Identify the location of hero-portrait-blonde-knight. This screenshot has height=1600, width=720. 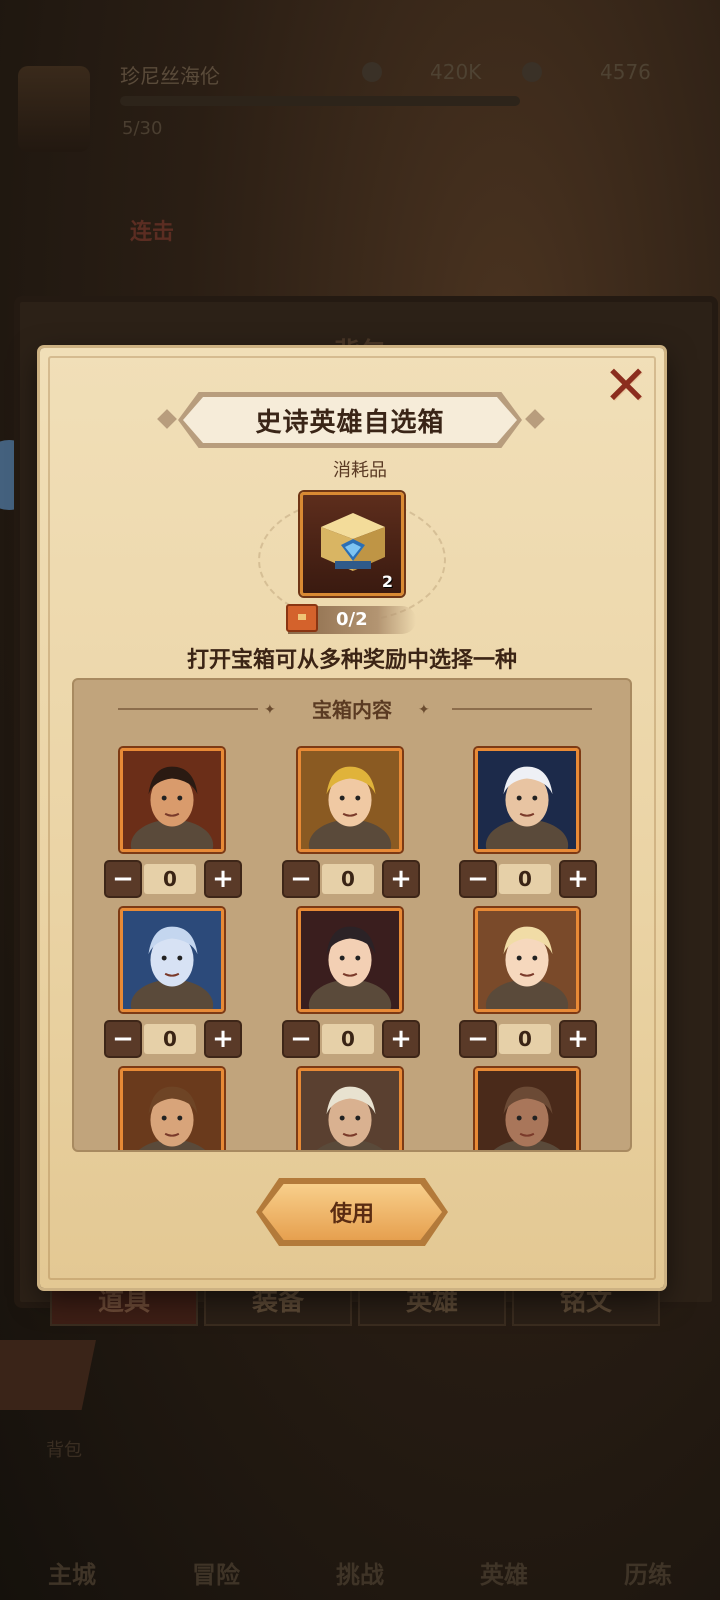
(350, 800).